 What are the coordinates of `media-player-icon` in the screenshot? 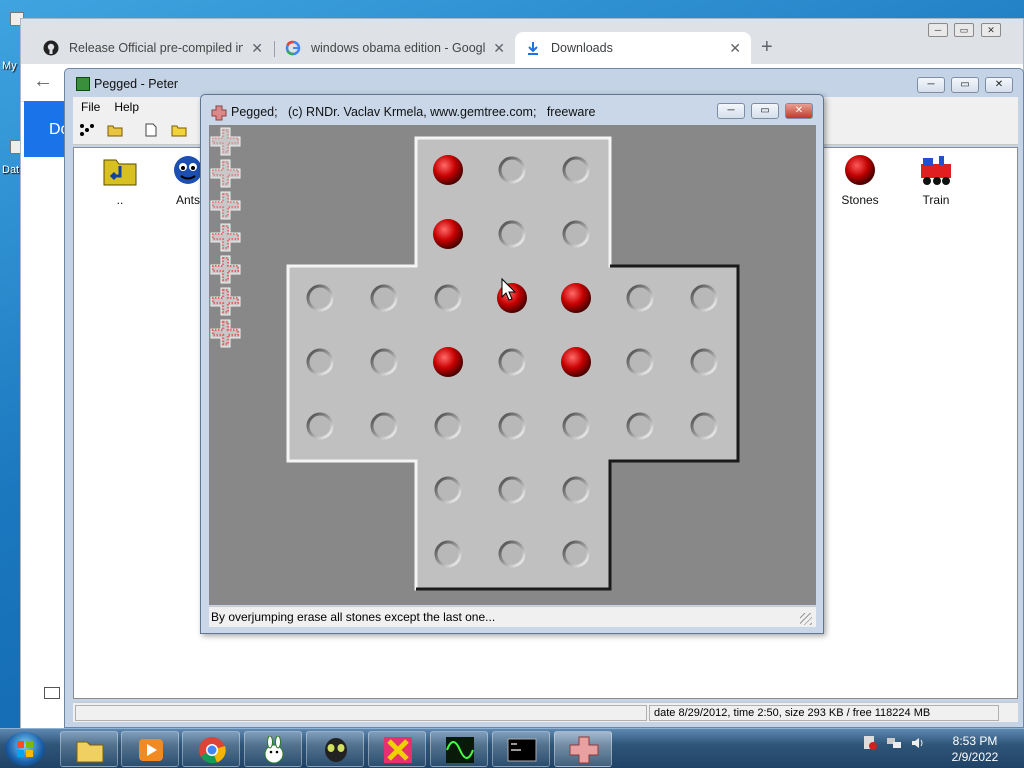 It's located at (151, 750).